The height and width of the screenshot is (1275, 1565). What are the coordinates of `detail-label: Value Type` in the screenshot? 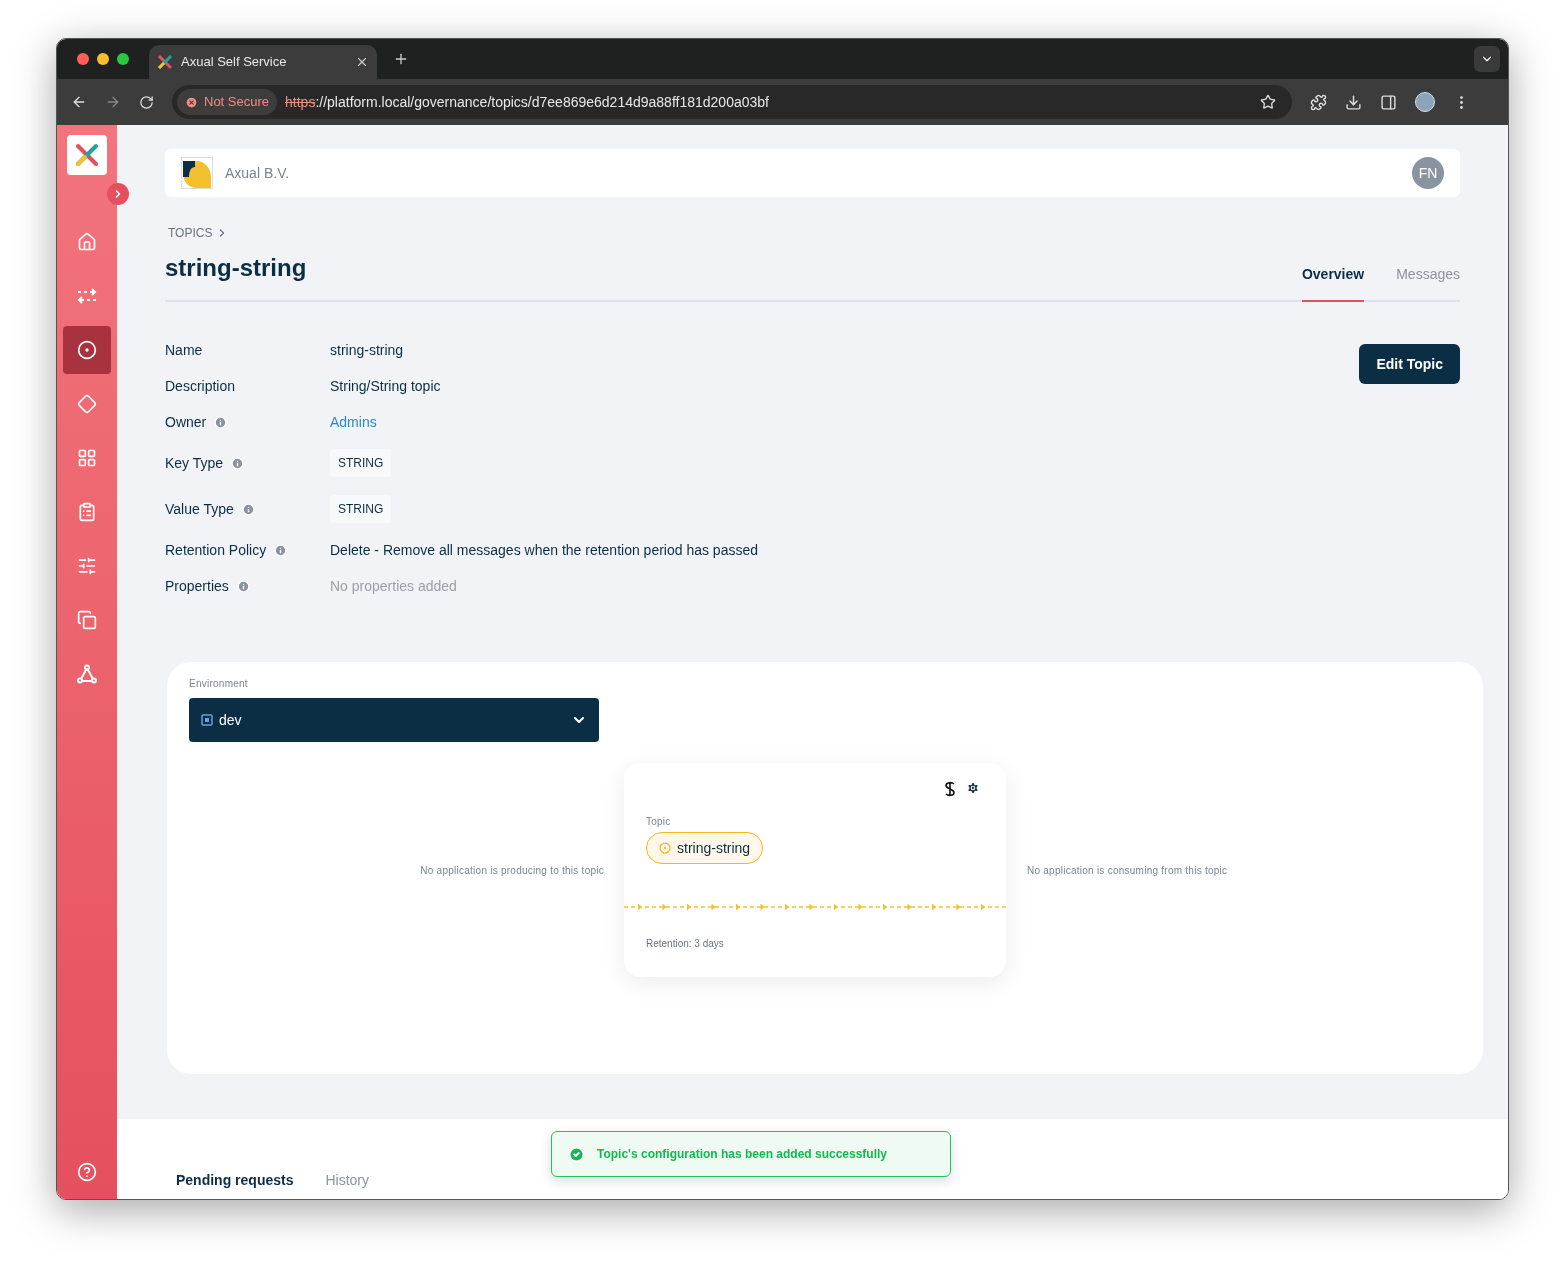 It's located at (199, 509).